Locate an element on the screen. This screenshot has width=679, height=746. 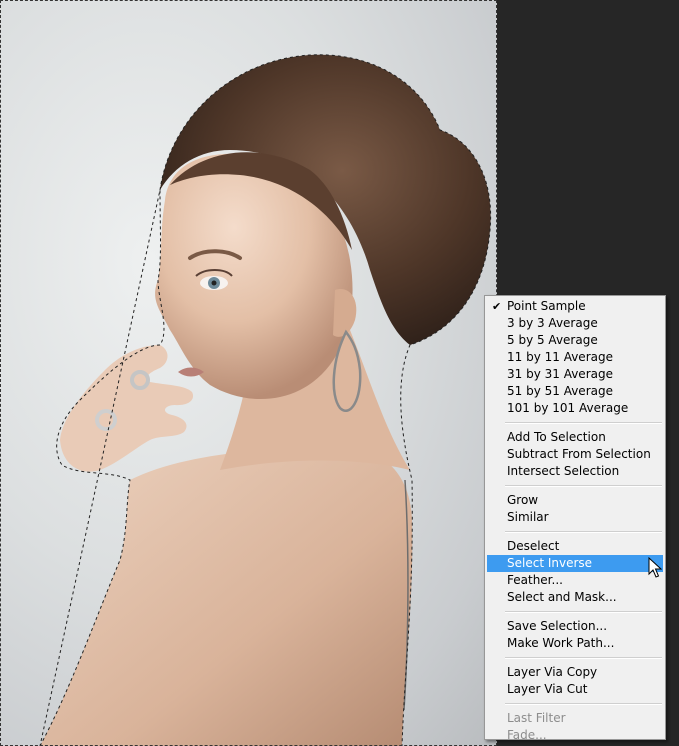
menu-item-deselect: Deselect is located at coordinates (575, 546).